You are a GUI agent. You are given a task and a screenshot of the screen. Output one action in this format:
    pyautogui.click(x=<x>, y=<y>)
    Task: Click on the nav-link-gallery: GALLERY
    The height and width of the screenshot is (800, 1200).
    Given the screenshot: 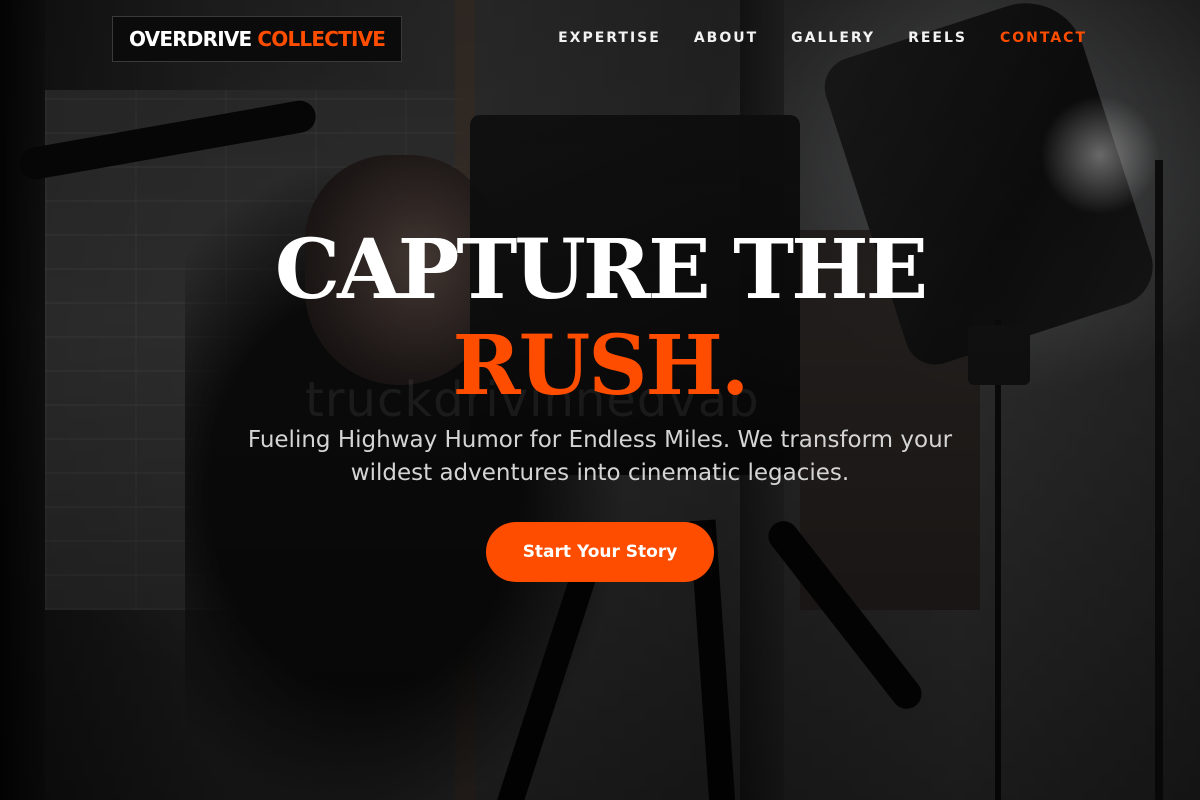 What is the action you would take?
    pyautogui.click(x=833, y=38)
    